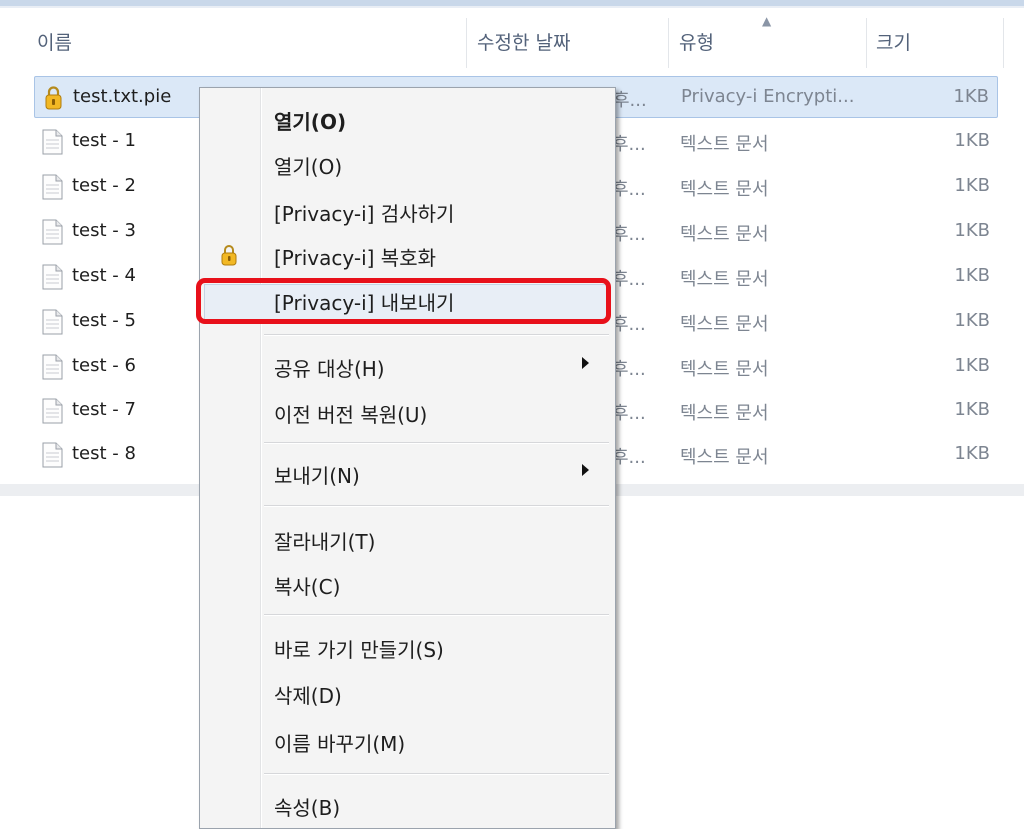 This screenshot has height=829, width=1024. What do you see at coordinates (407, 740) in the screenshot?
I see `menu-item-rename: 이름 바꾸기(M)` at bounding box center [407, 740].